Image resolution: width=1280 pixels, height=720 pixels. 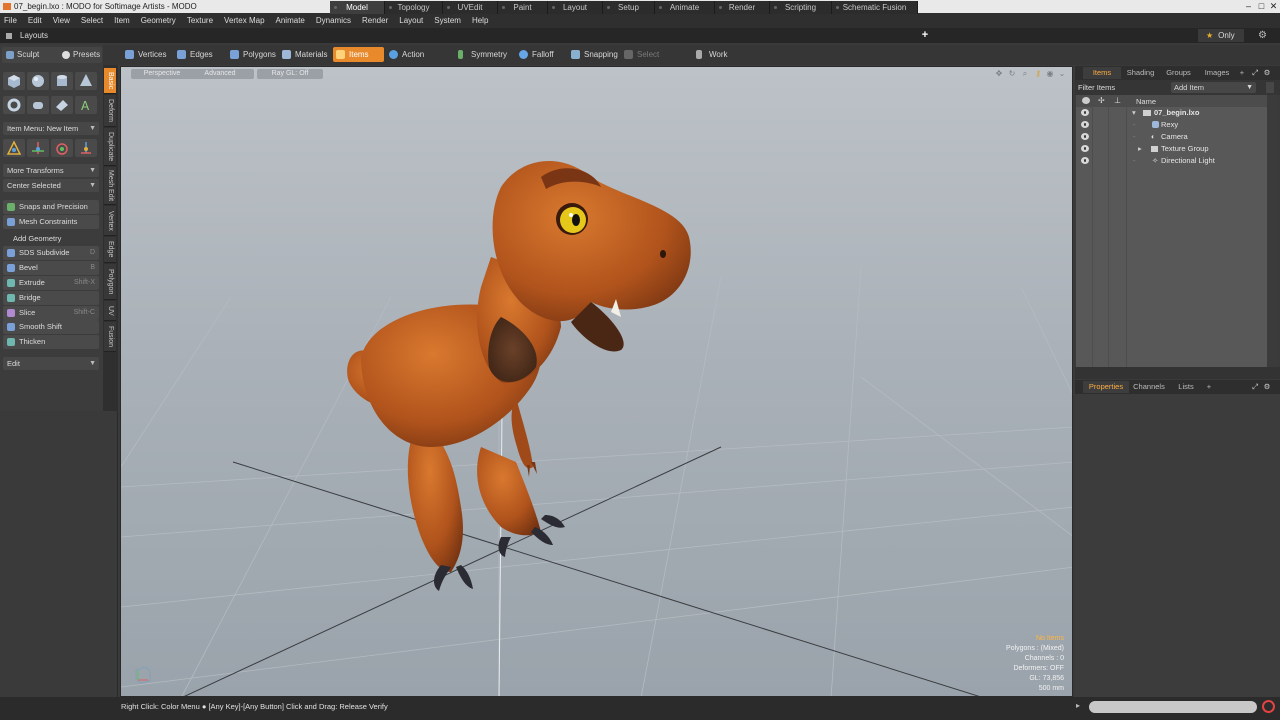 What do you see at coordinates (200, 20) in the screenshot?
I see `menu-texture: Texture` at bounding box center [200, 20].